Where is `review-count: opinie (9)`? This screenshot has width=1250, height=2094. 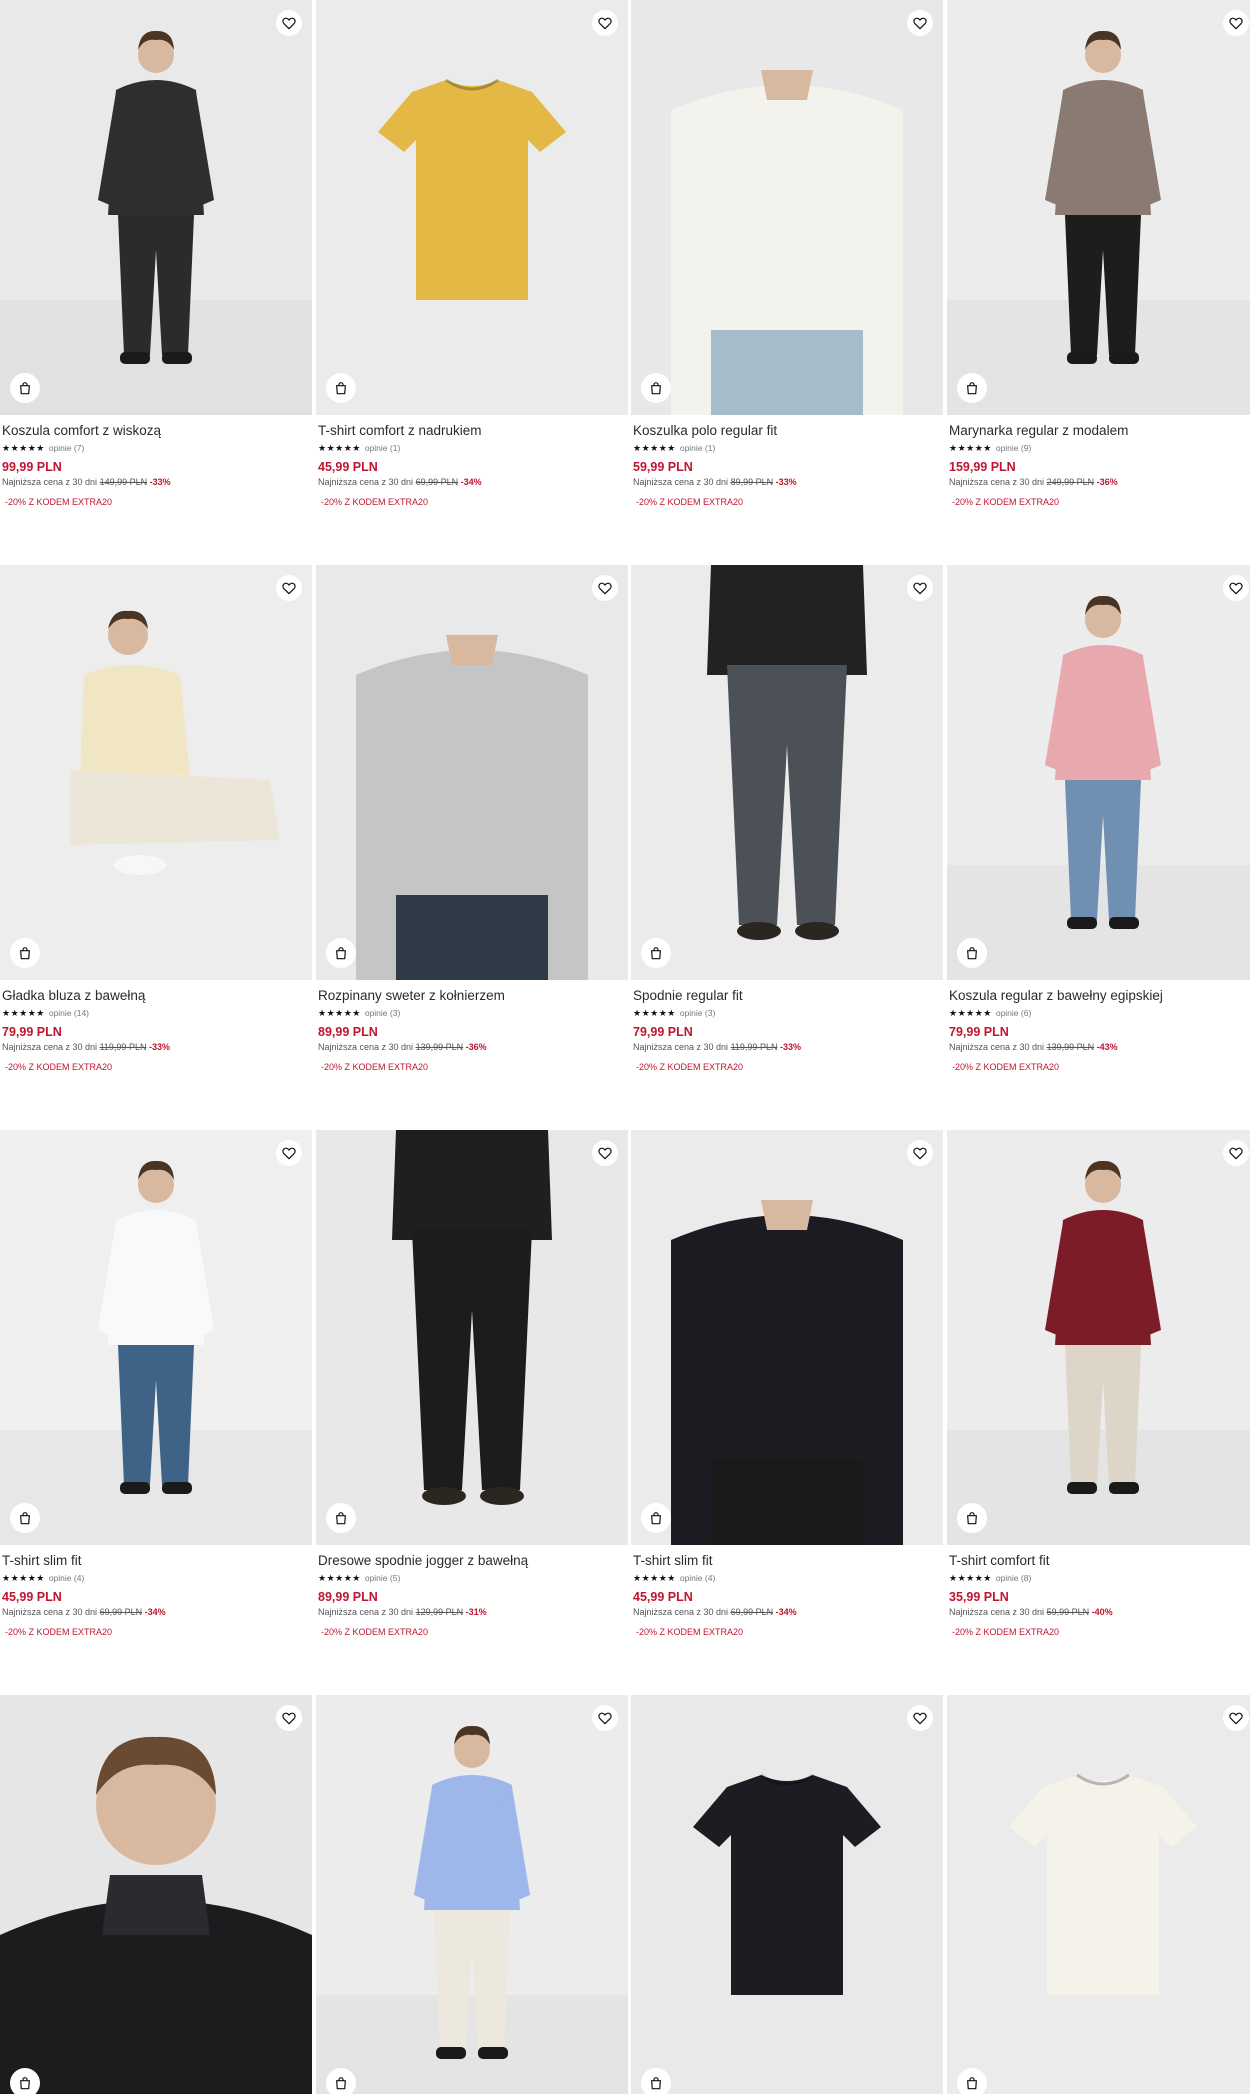 review-count: opinie (9) is located at coordinates (1013, 448).